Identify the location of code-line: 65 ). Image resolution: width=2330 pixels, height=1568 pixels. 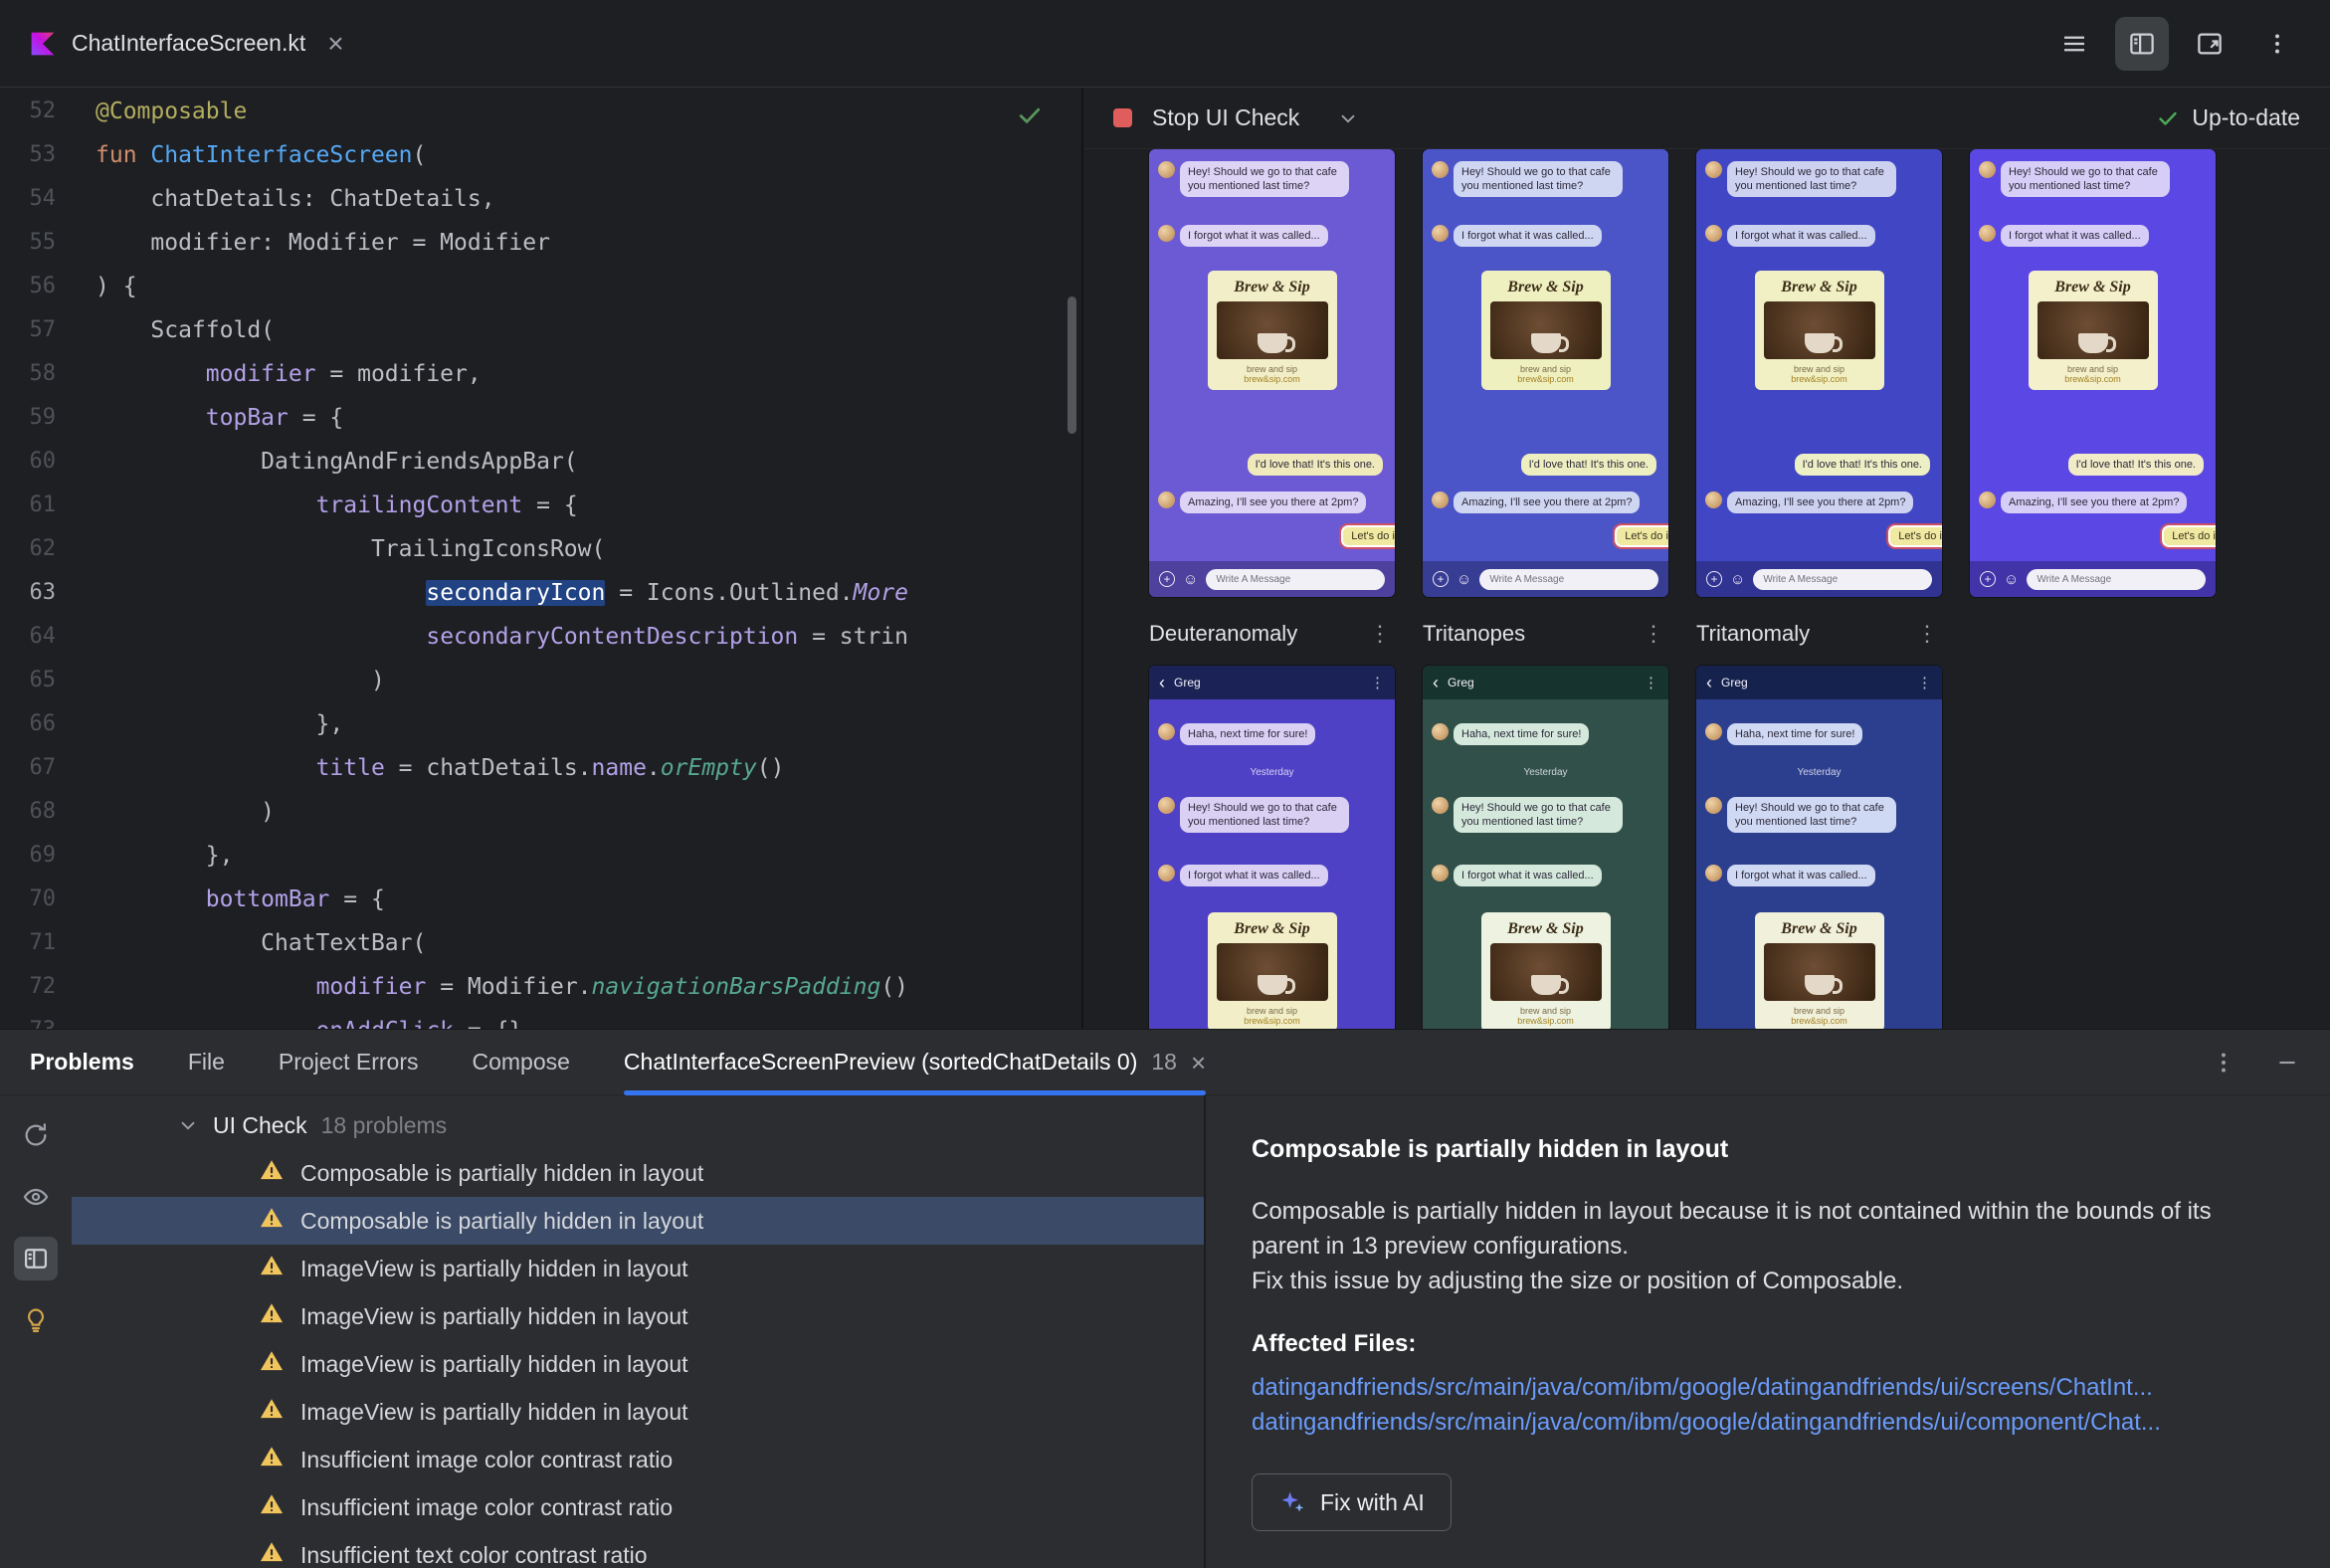
(540, 680).